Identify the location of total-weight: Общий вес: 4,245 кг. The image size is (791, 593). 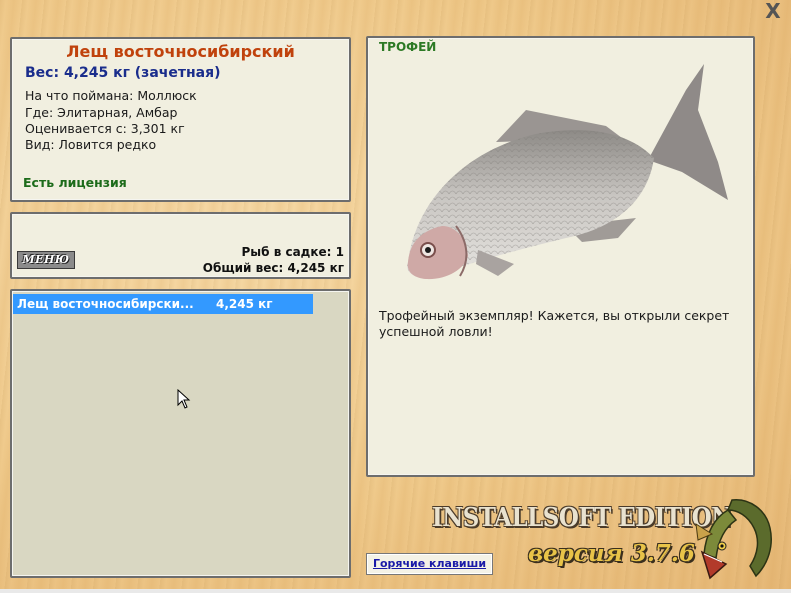
(273, 268).